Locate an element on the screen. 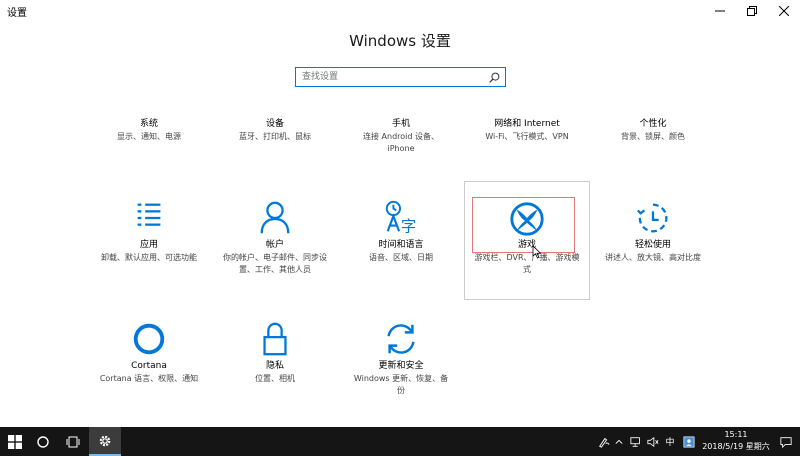  tile-name: 个性化 is located at coordinates (653, 124).